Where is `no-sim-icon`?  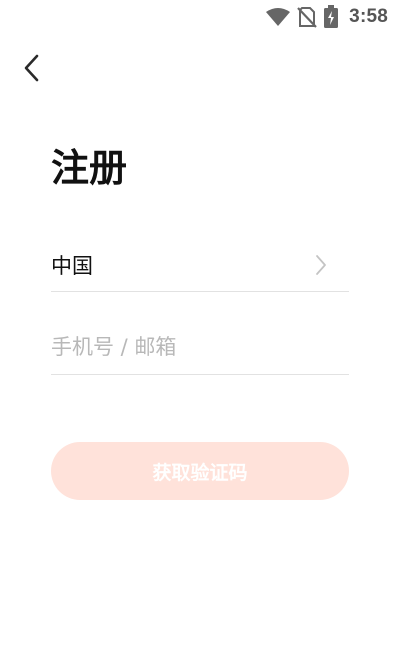 no-sim-icon is located at coordinates (307, 17).